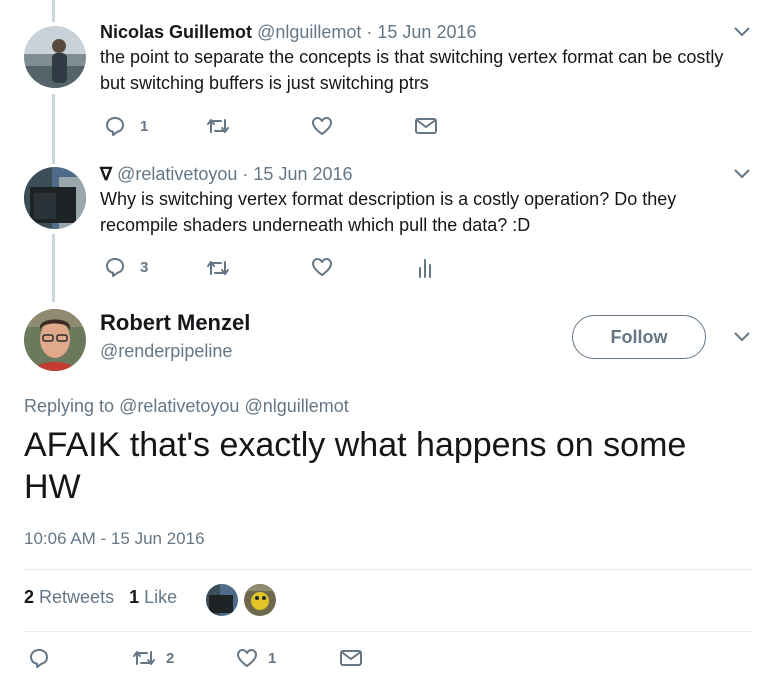 The image size is (772, 694). What do you see at coordinates (179, 406) in the screenshot?
I see `reply-mention: @relativetoyou` at bounding box center [179, 406].